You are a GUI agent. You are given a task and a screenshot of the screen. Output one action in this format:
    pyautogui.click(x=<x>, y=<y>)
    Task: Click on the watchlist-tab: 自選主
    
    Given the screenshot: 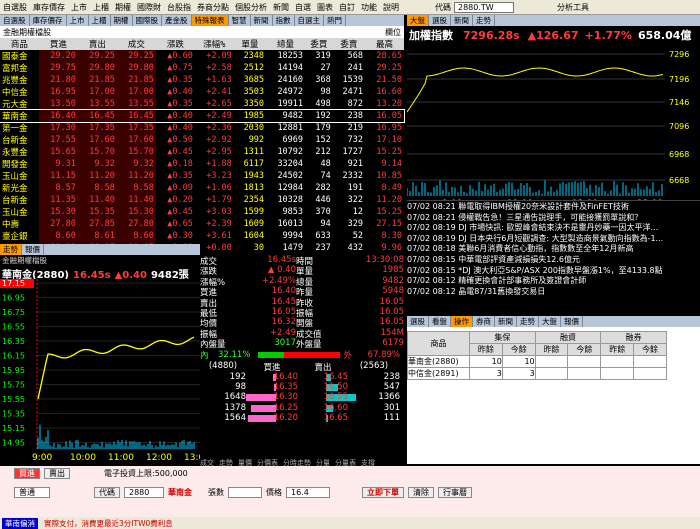 What is the action you would take?
    pyautogui.click(x=310, y=20)
    